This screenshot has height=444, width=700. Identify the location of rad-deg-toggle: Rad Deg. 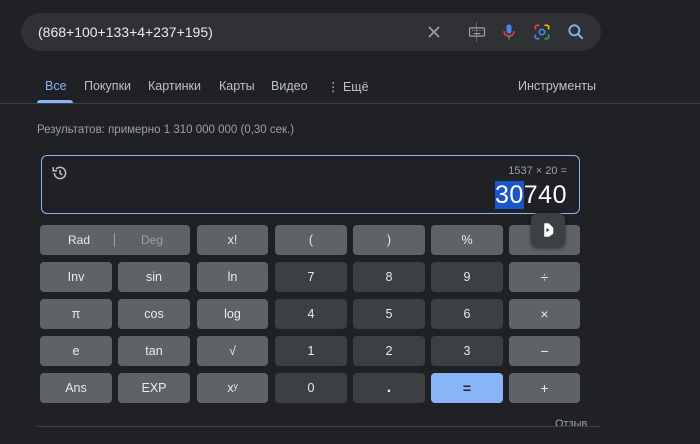
(115, 240).